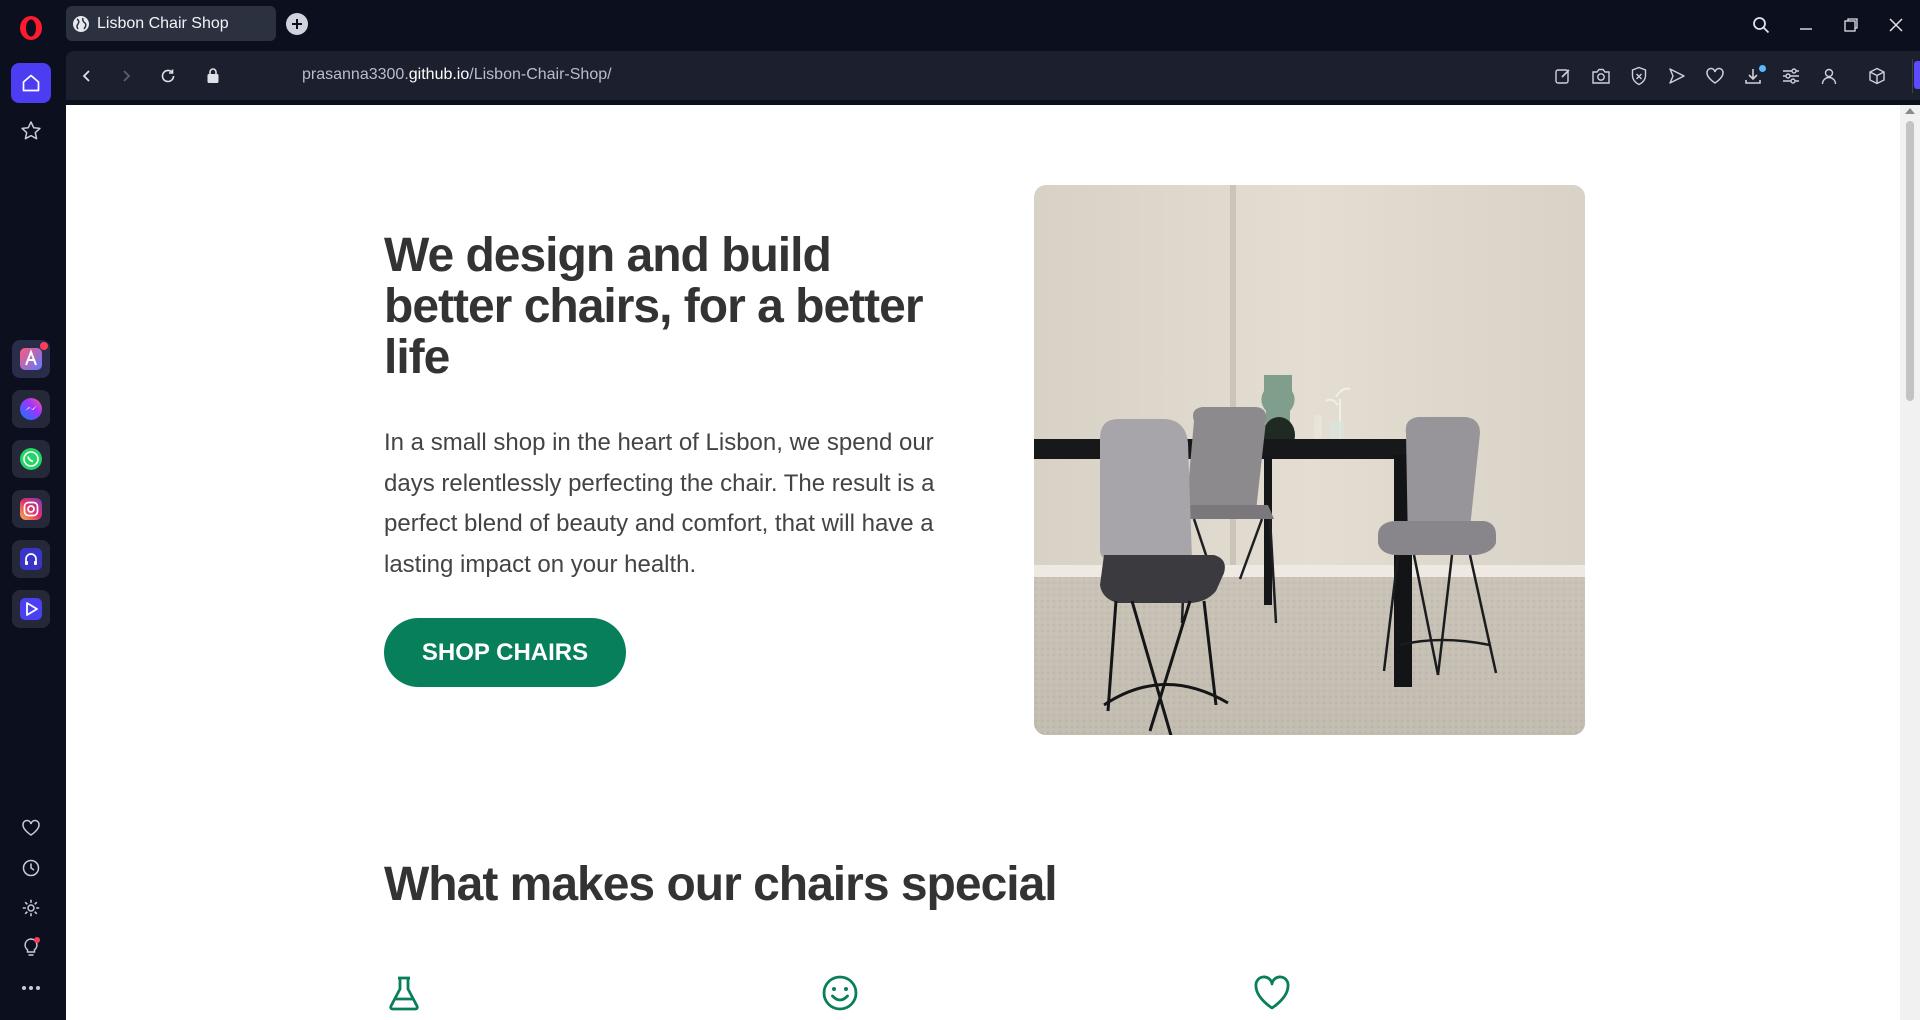 Image resolution: width=1920 pixels, height=1020 pixels. What do you see at coordinates (31, 535) in the screenshot?
I see `browser-sidebar` at bounding box center [31, 535].